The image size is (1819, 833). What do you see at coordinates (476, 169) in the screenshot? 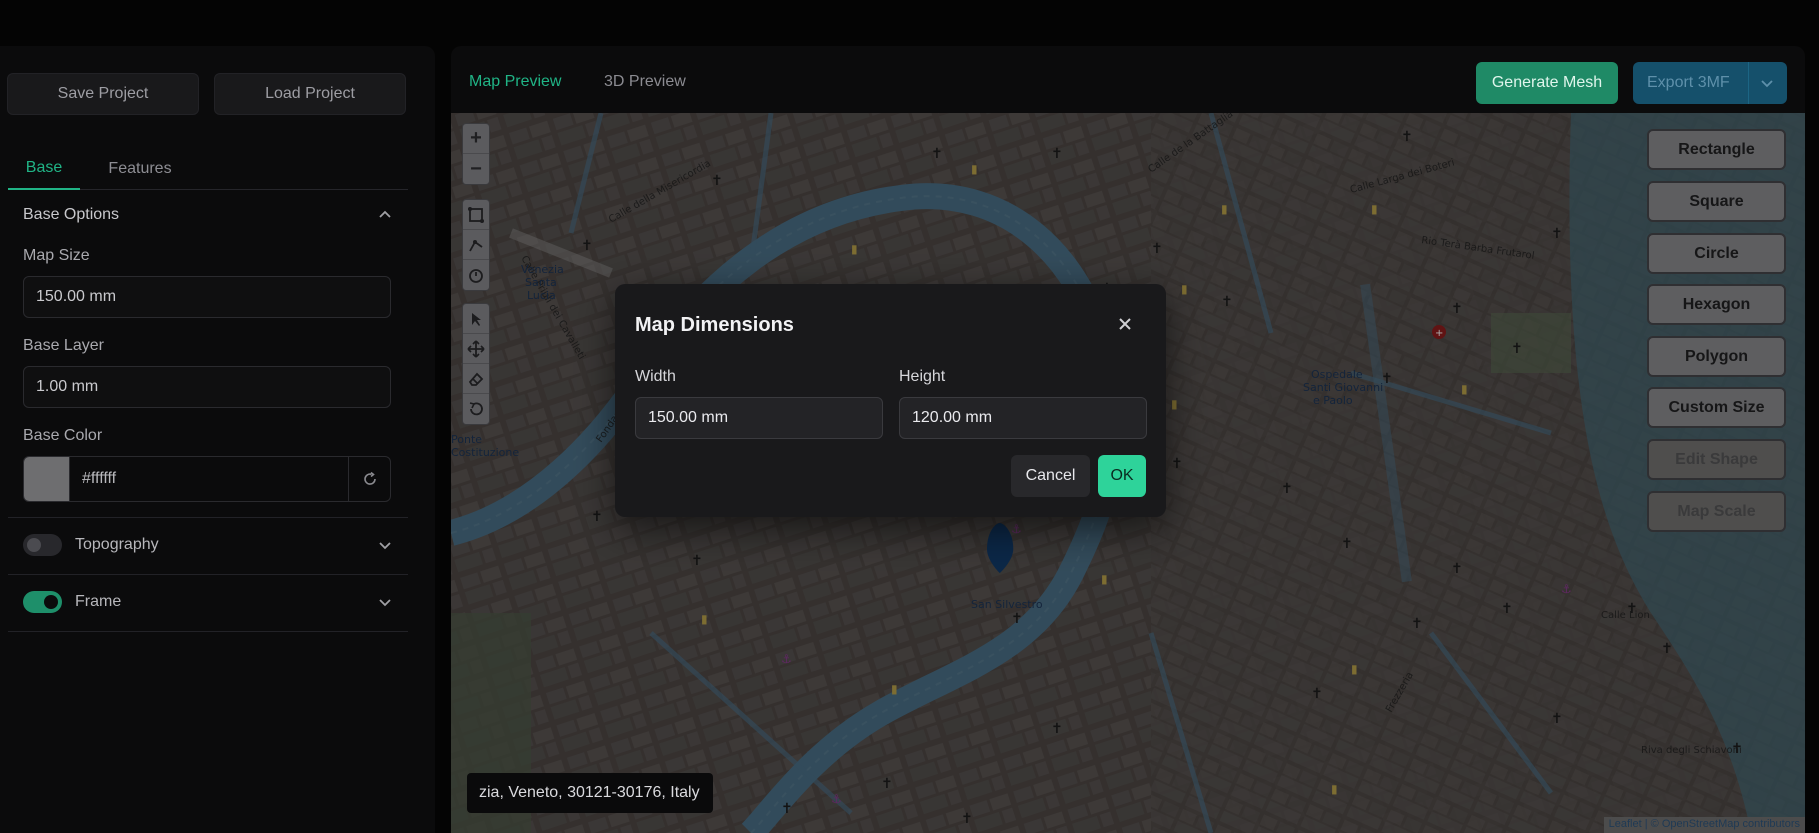
I see `zoom-out-button: −` at bounding box center [476, 169].